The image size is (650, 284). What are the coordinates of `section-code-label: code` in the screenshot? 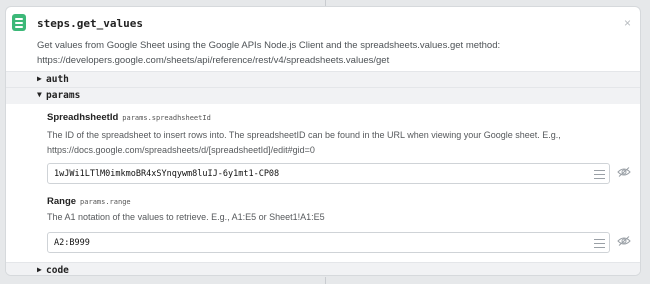 It's located at (57, 270).